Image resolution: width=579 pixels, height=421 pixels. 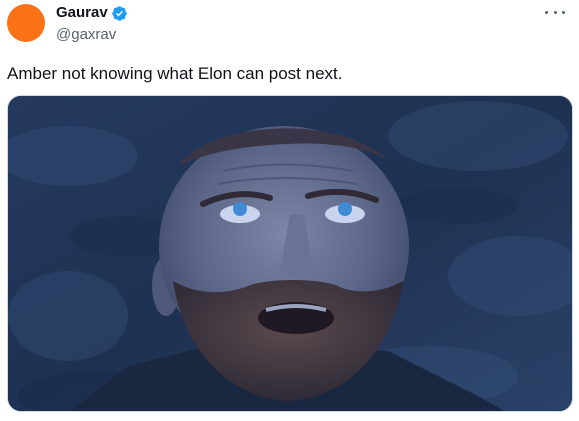 What do you see at coordinates (555, 12) in the screenshot?
I see `more-horizontal-icon` at bounding box center [555, 12].